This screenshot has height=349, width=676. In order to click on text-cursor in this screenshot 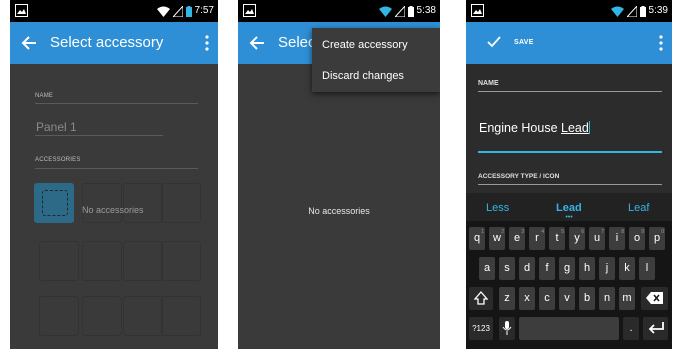, I will do `click(589, 127)`.